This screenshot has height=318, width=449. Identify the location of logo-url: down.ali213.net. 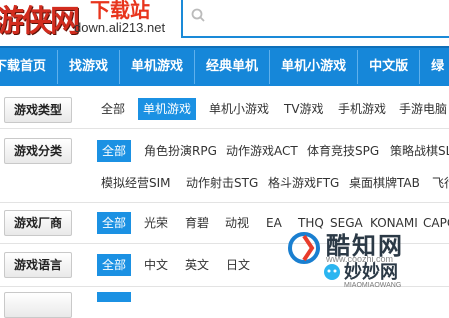
(120, 27).